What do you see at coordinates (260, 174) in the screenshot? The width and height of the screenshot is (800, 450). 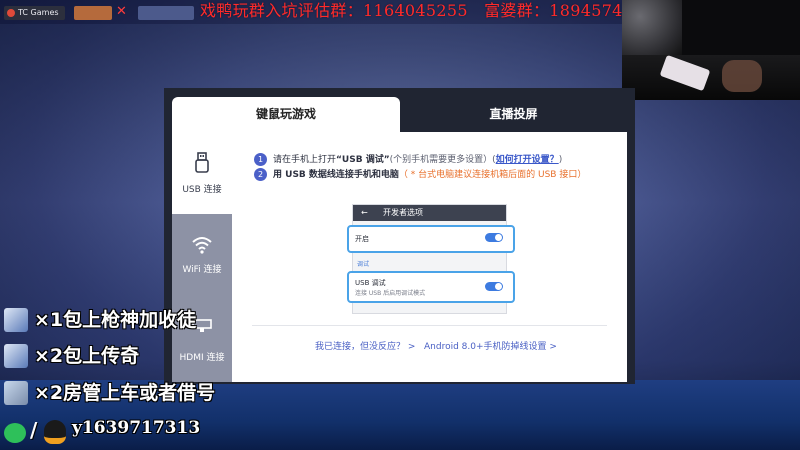 I see `step-number-2: 2` at bounding box center [260, 174].